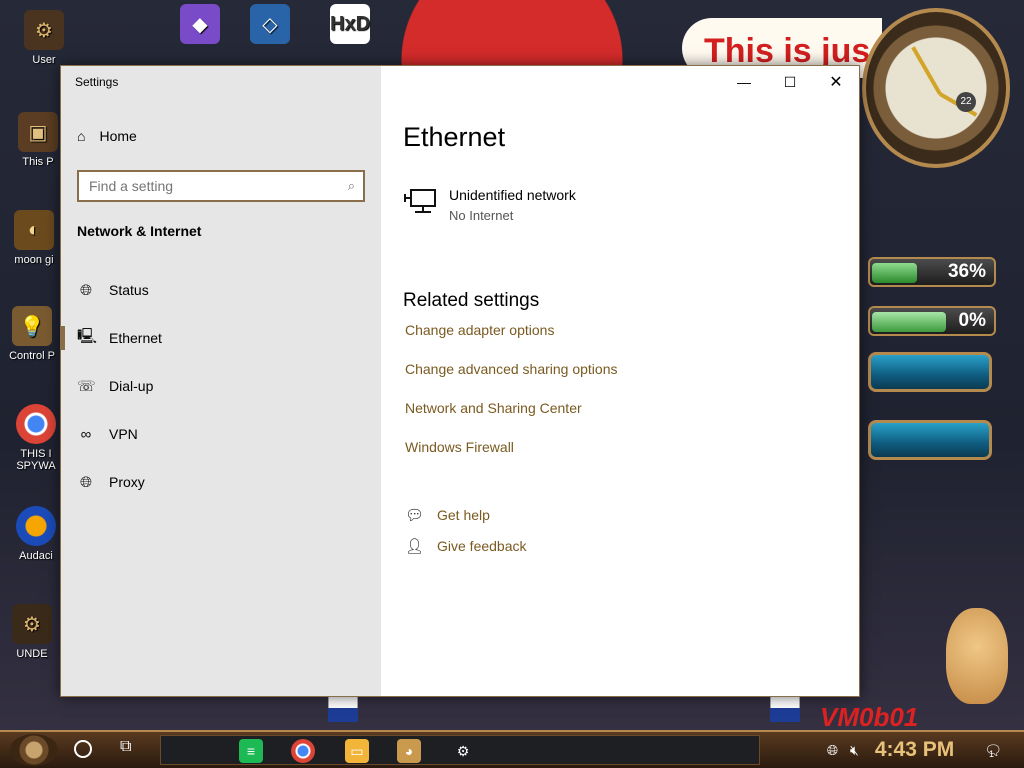  What do you see at coordinates (131, 386) in the screenshot?
I see `nav-item-label: Dial-up` at bounding box center [131, 386].